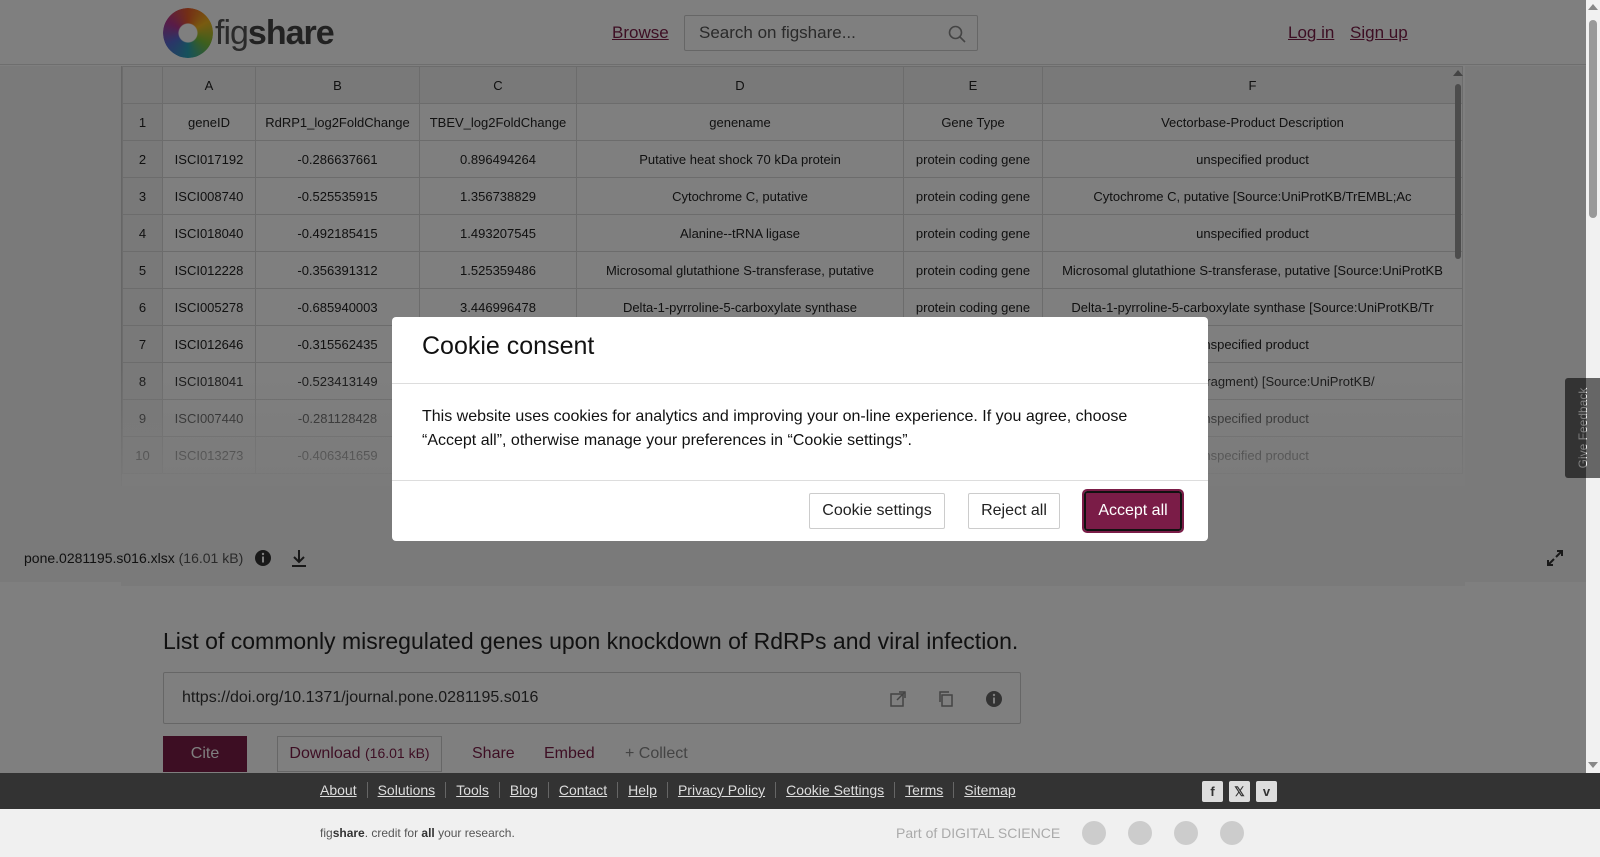  What do you see at coordinates (1593, 7) in the screenshot?
I see `page-scroll-up-icon` at bounding box center [1593, 7].